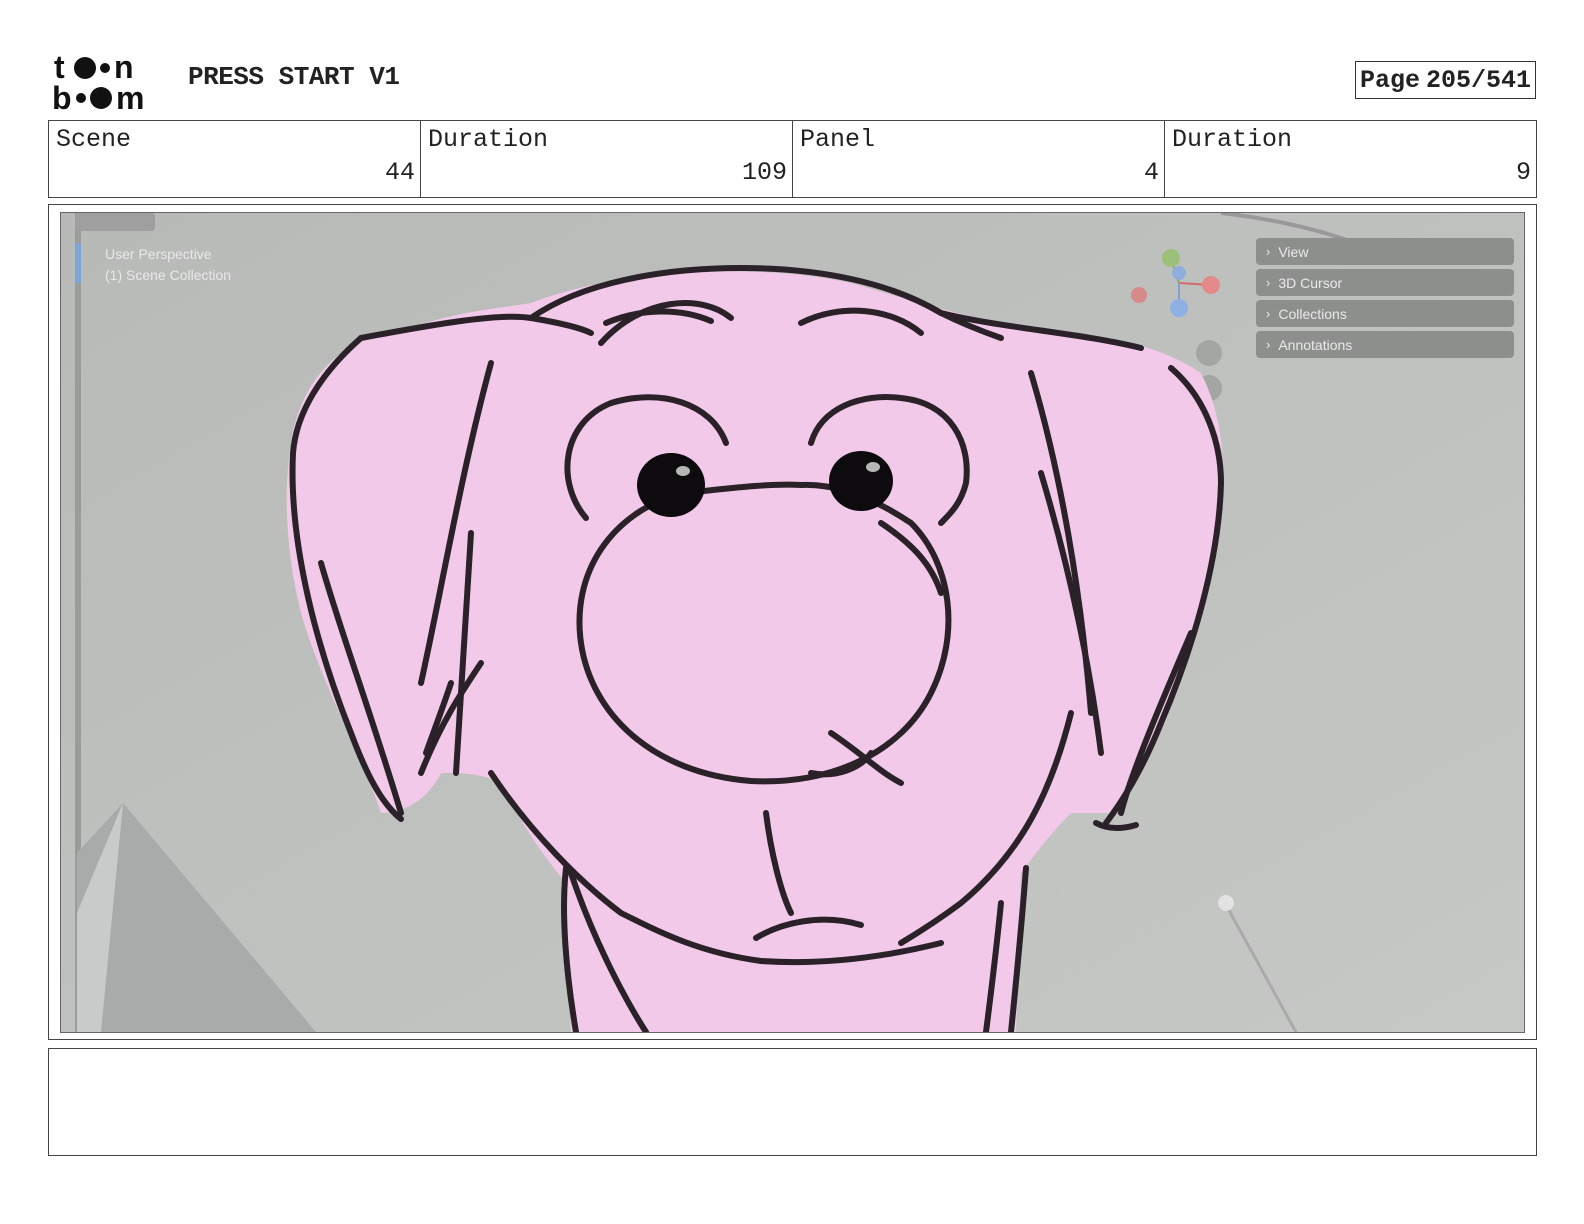 This screenshot has height=1224, width=1584. Describe the element at coordinates (1315, 344) in the screenshot. I see `n-panel-item-label: Annotations` at that location.